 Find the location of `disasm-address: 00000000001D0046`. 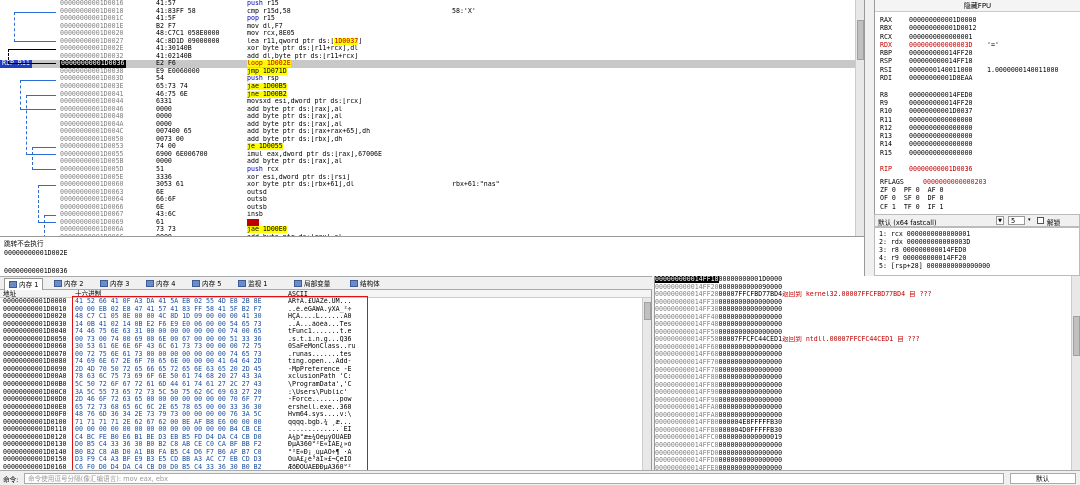

disasm-address: 00000000001D0046 is located at coordinates (92, 110).